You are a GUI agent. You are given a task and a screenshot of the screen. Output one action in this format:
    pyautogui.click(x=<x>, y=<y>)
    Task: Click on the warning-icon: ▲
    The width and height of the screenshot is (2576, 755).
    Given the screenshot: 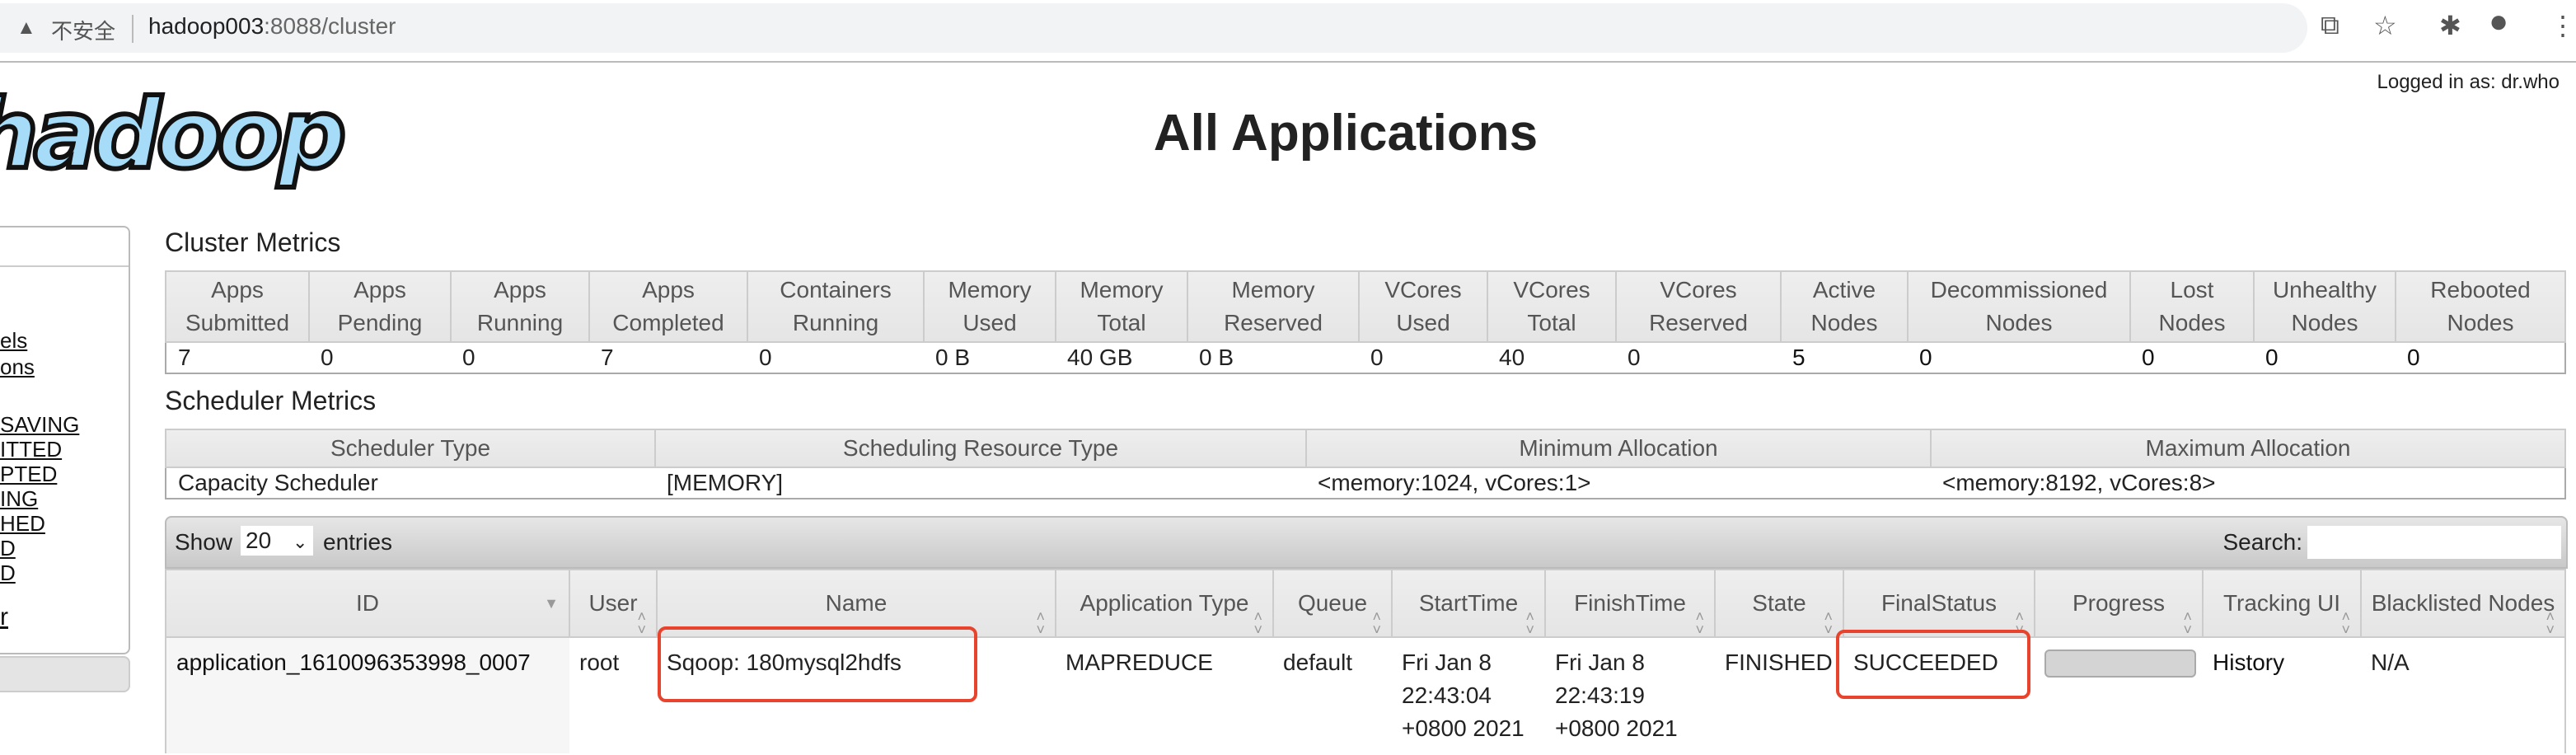 What is the action you would take?
    pyautogui.click(x=26, y=27)
    